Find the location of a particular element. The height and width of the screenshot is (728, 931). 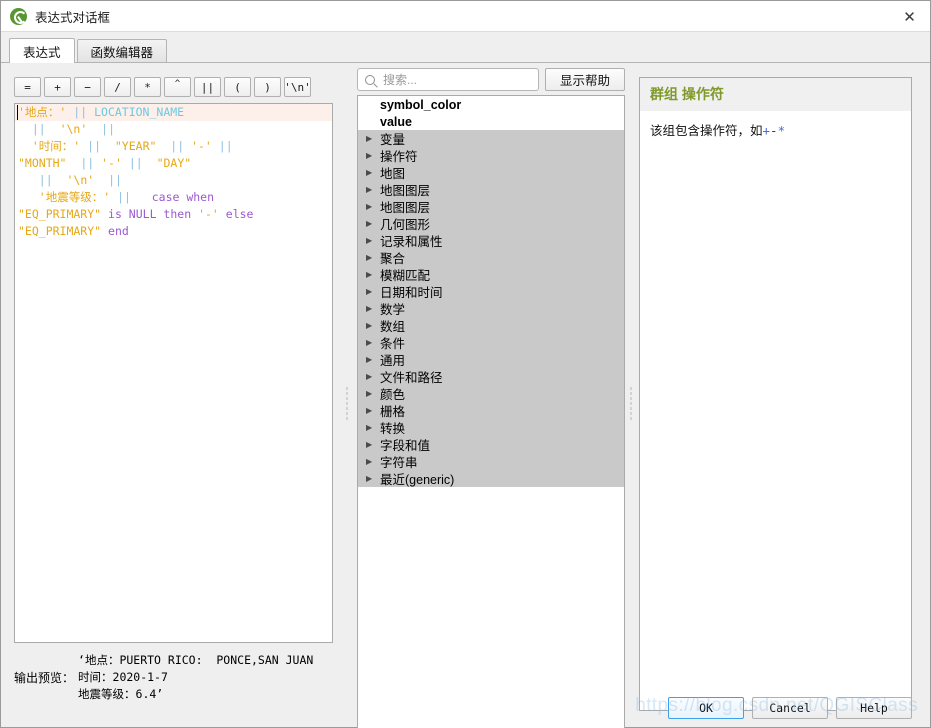

splitter-left is located at coordinates (346, 403).